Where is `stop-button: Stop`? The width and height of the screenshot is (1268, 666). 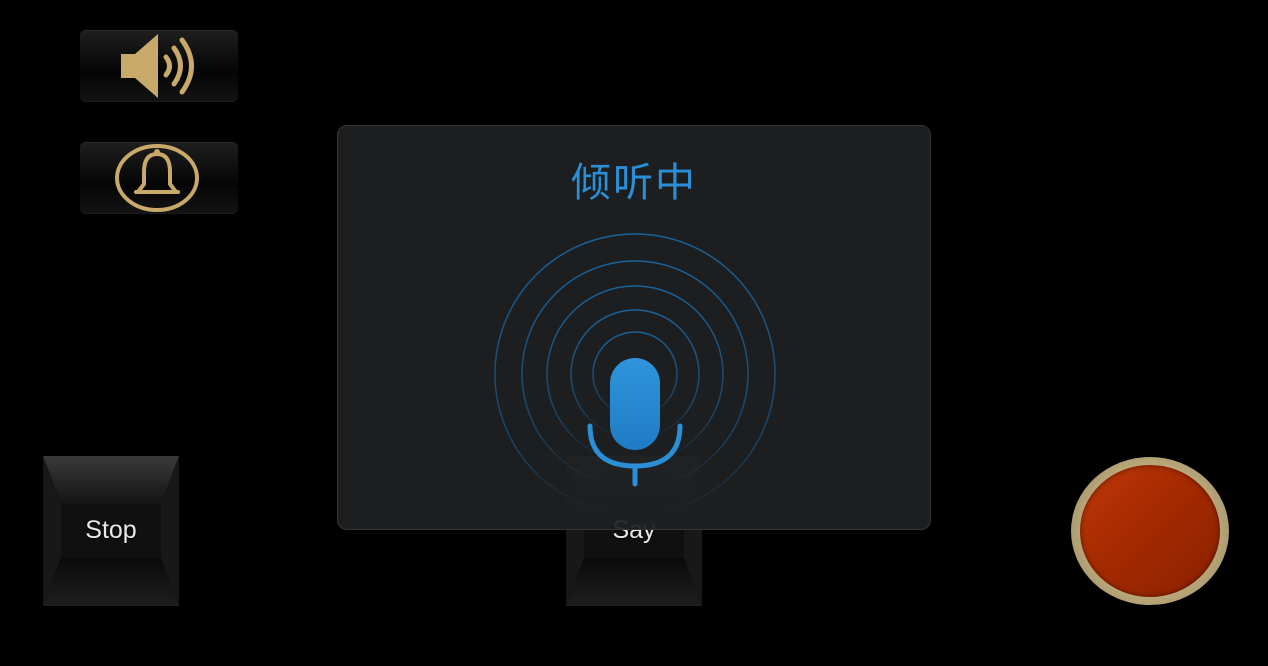 stop-button: Stop is located at coordinates (111, 531).